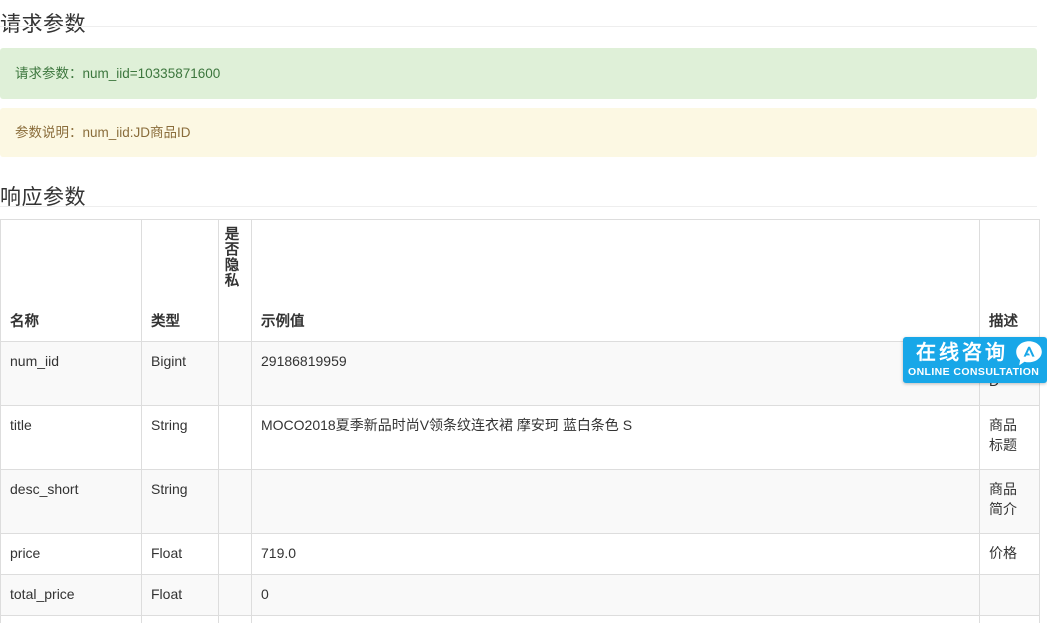 This screenshot has height=623, width=1047. What do you see at coordinates (1009, 437) in the screenshot?
I see `cell-param-desc: 商品标题` at bounding box center [1009, 437].